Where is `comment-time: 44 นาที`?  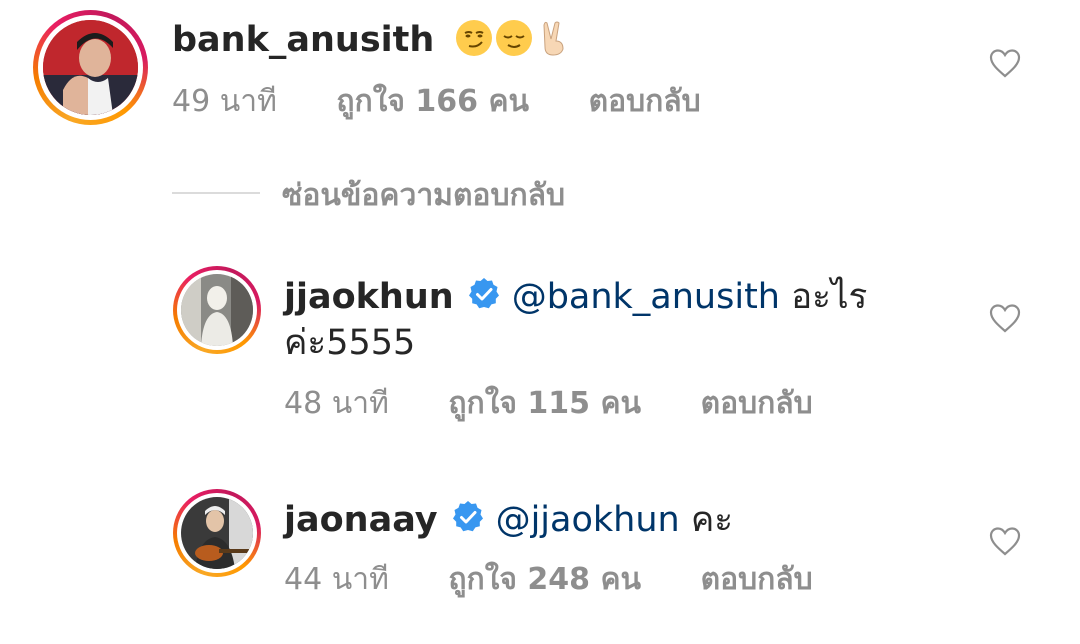 comment-time: 44 นาที is located at coordinates (336, 579).